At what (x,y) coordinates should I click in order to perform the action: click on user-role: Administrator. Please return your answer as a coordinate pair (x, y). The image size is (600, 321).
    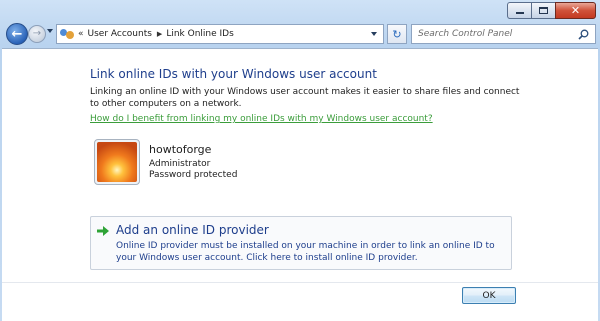
    Looking at the image, I should click on (180, 164).